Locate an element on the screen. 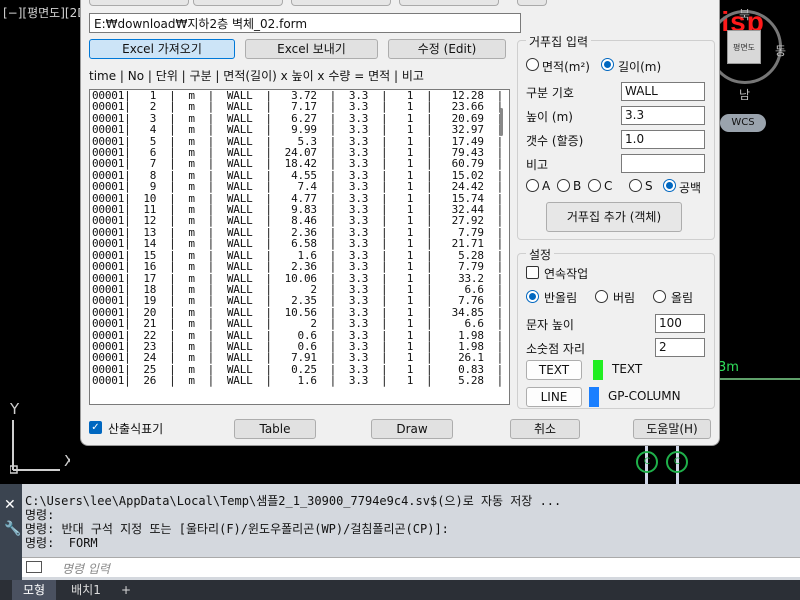 The image size is (800, 600). radio-type-blank is located at coordinates (669, 185).